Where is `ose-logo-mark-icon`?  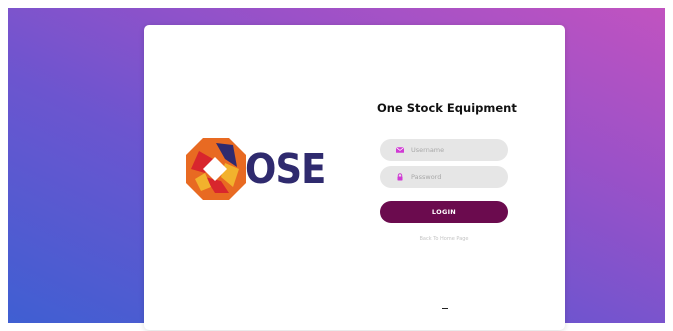
ose-logo-mark-icon is located at coordinates (216, 169).